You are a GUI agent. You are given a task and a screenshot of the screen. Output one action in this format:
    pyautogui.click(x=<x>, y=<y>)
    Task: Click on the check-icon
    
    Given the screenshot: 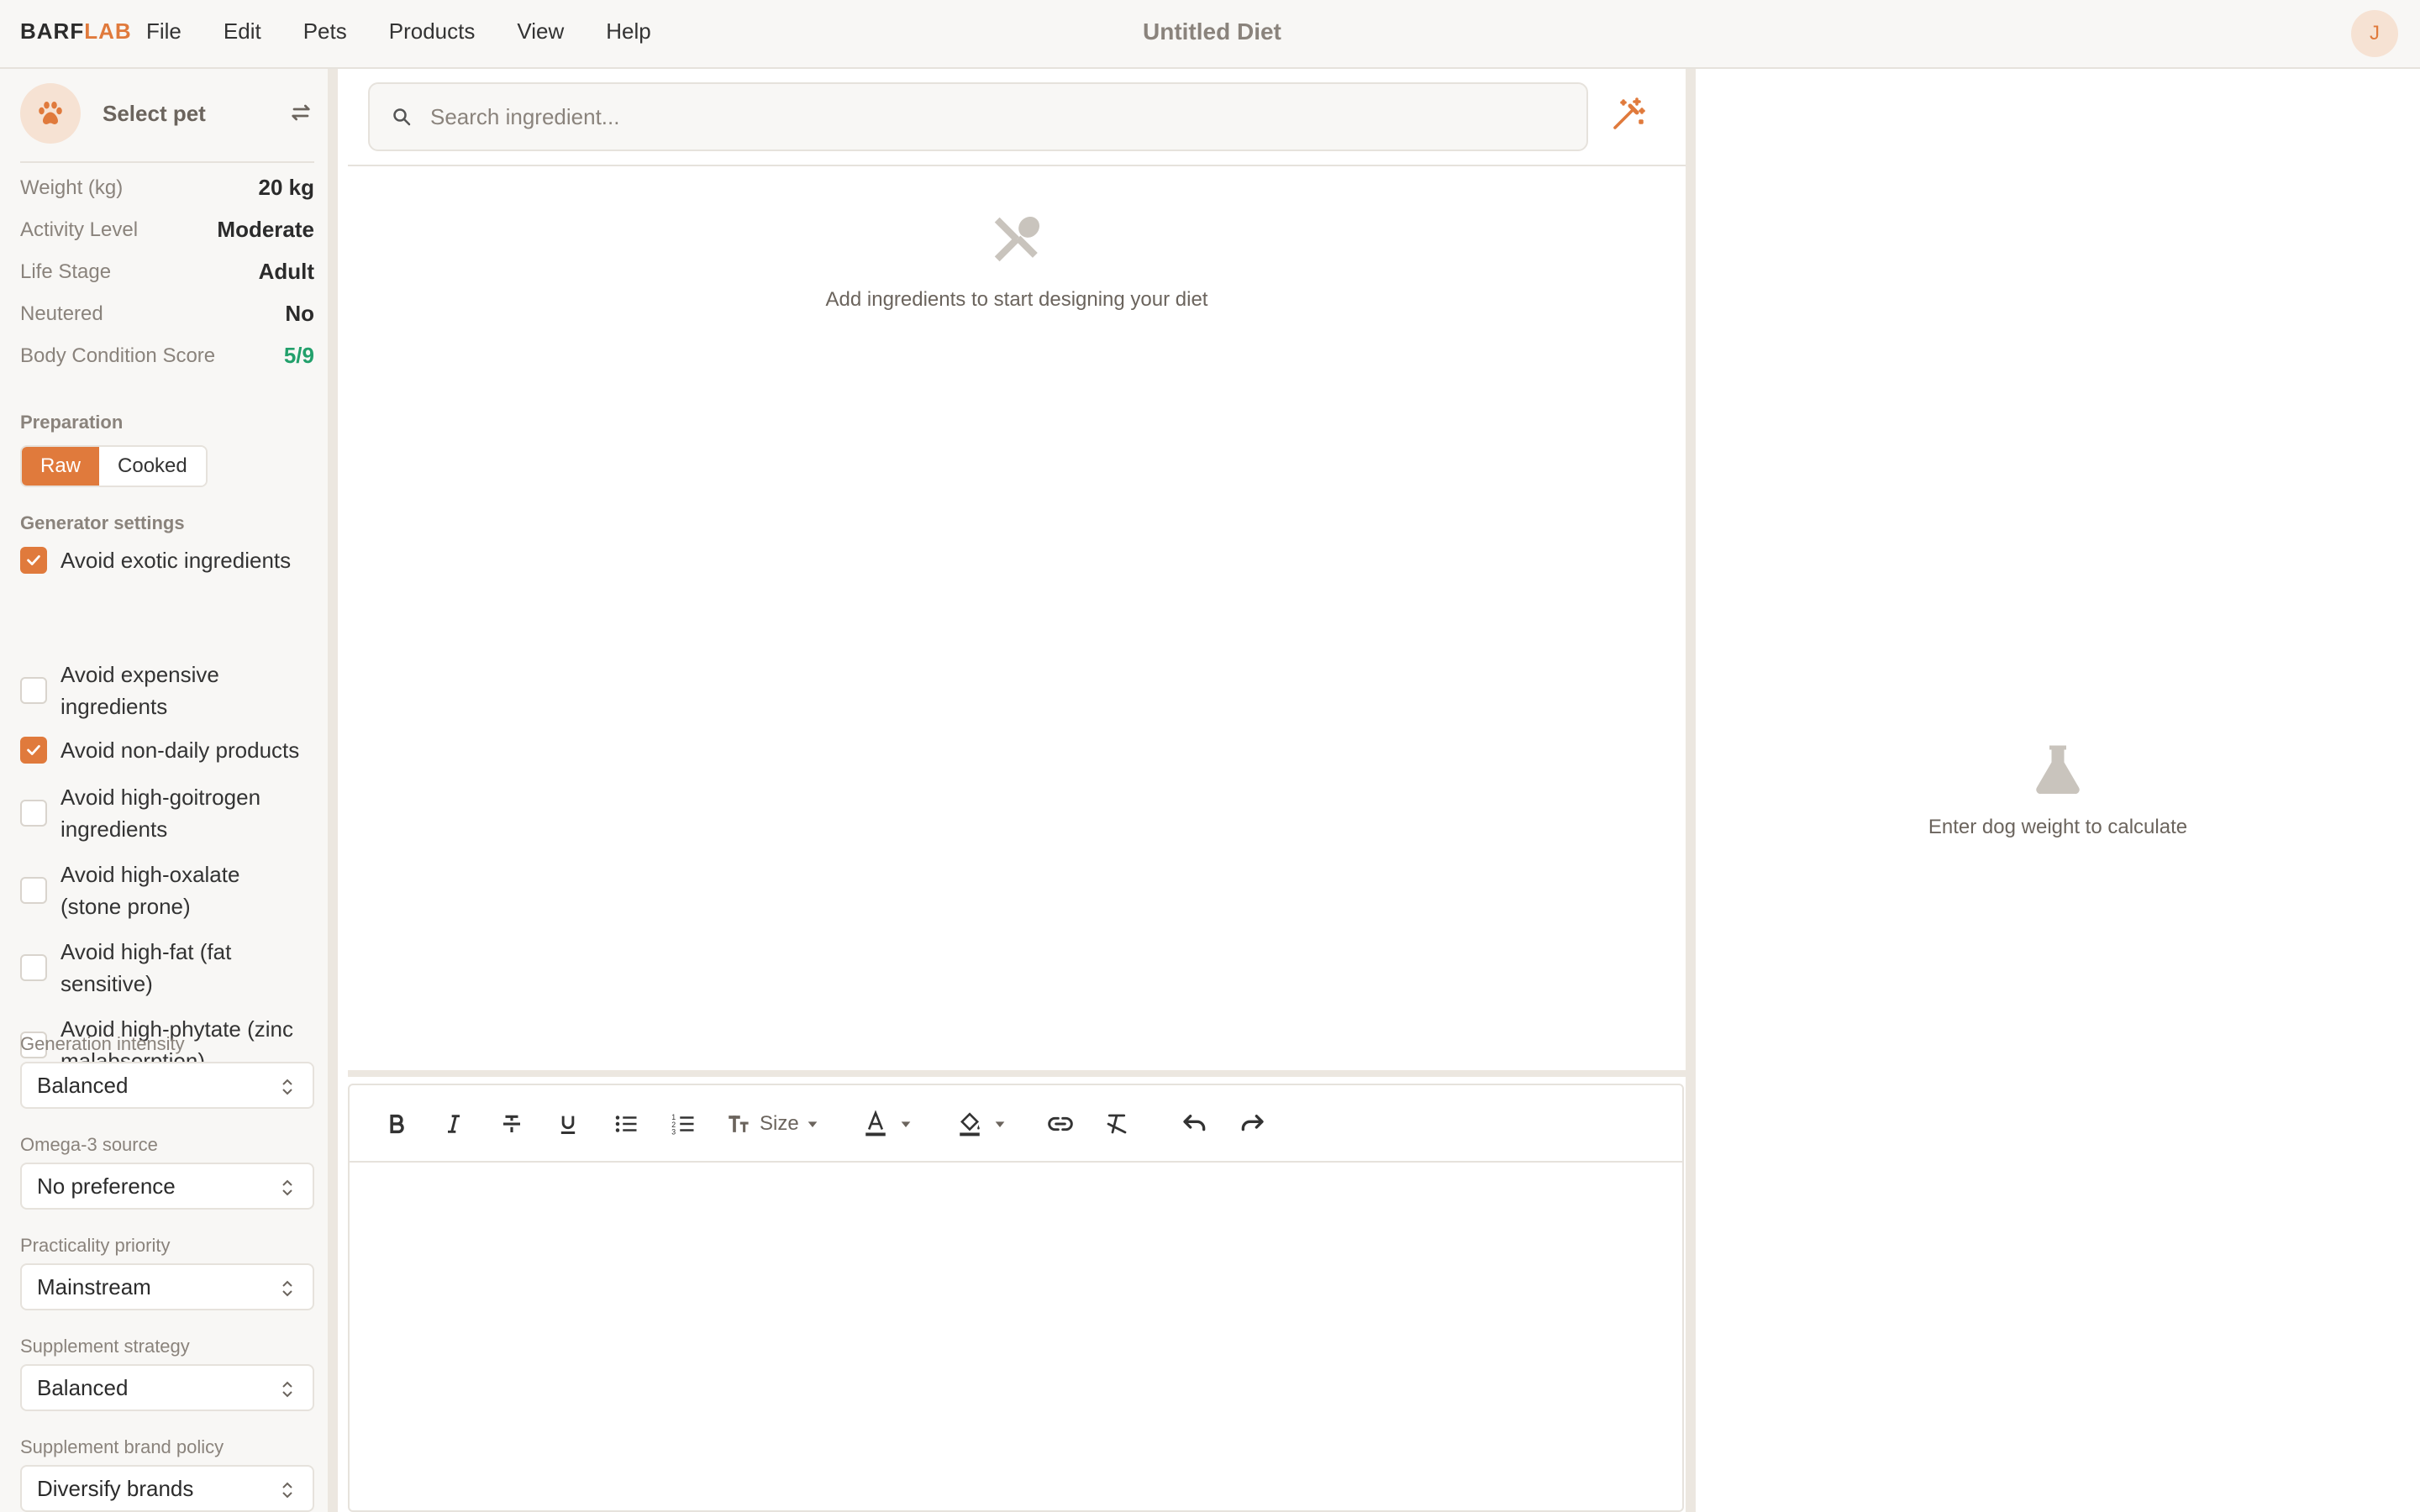 What is the action you would take?
    pyautogui.click(x=34, y=560)
    